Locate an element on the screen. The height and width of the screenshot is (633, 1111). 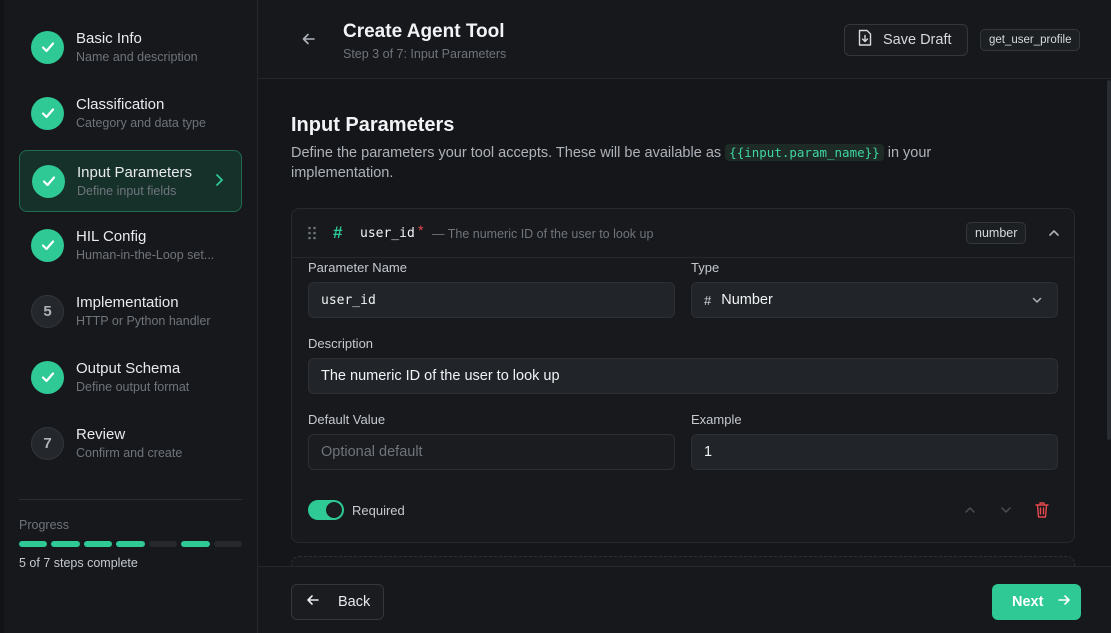
parameter-name-label: Parameter Name is located at coordinates (357, 267).